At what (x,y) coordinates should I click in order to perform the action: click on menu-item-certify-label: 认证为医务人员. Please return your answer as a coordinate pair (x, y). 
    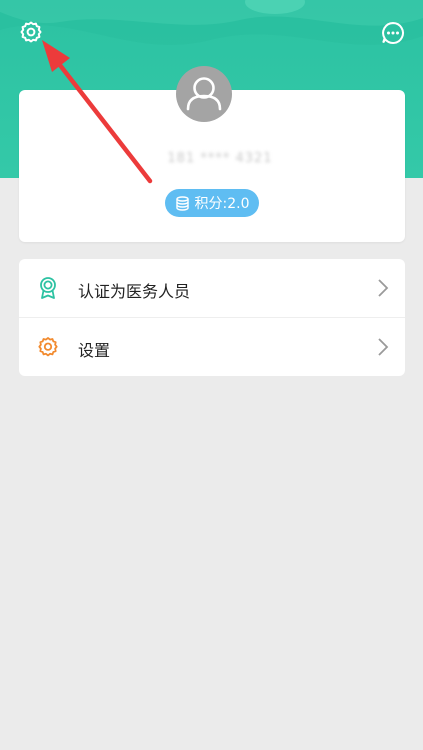
    Looking at the image, I should click on (134, 291).